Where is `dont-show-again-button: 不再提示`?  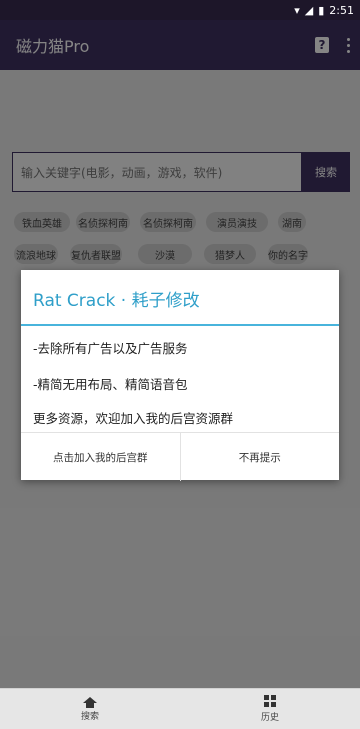
dont-show-again-button: 不再提示 is located at coordinates (259, 457).